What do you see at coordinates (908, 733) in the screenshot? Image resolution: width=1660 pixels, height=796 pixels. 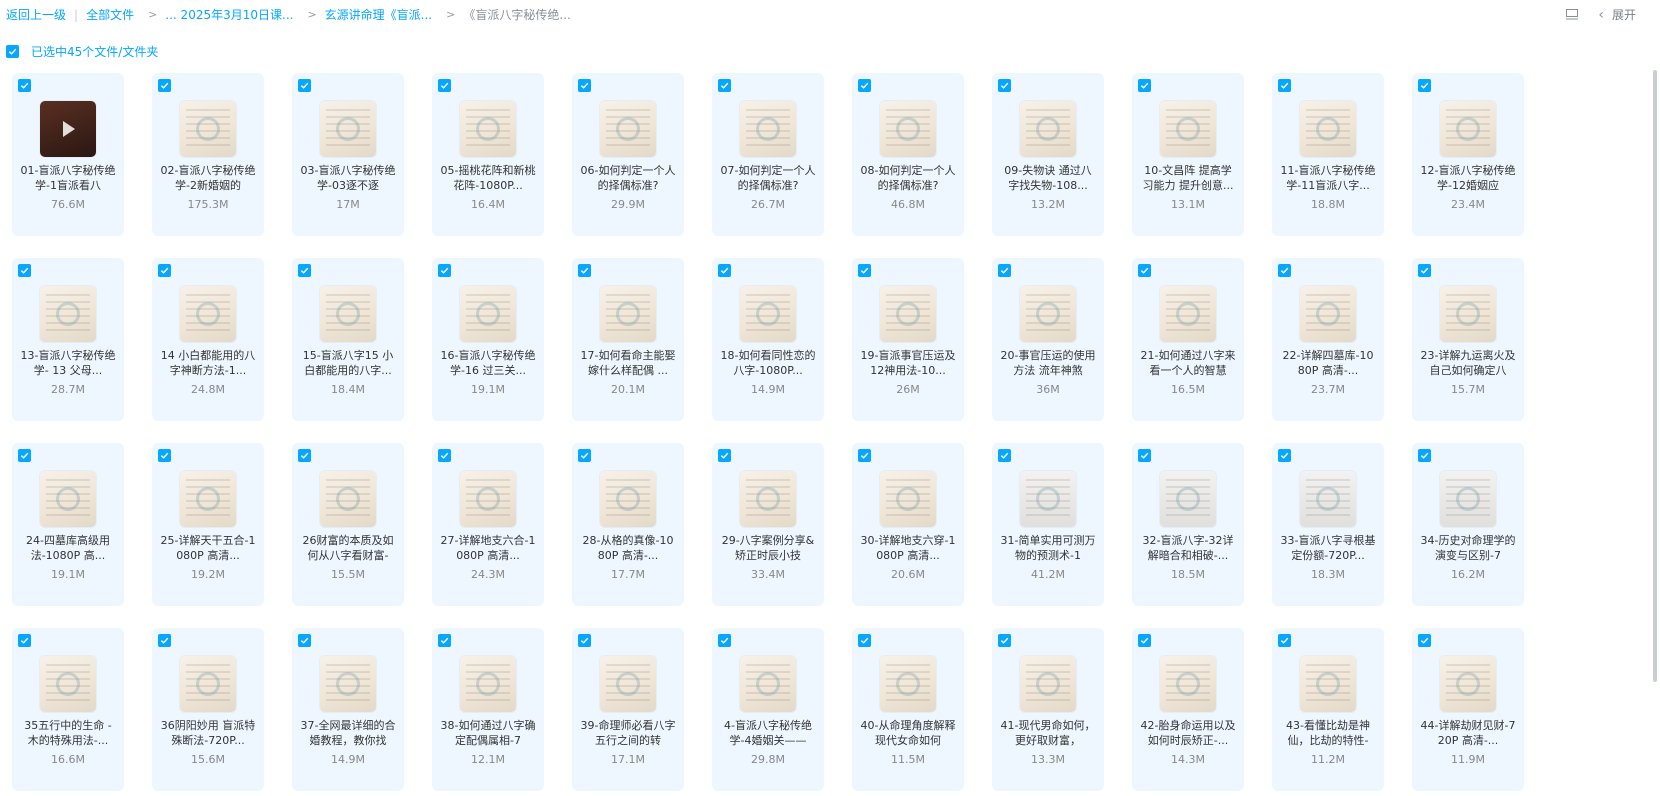 I see `file-name: 40-从命理角度解释 现代女命如何` at bounding box center [908, 733].